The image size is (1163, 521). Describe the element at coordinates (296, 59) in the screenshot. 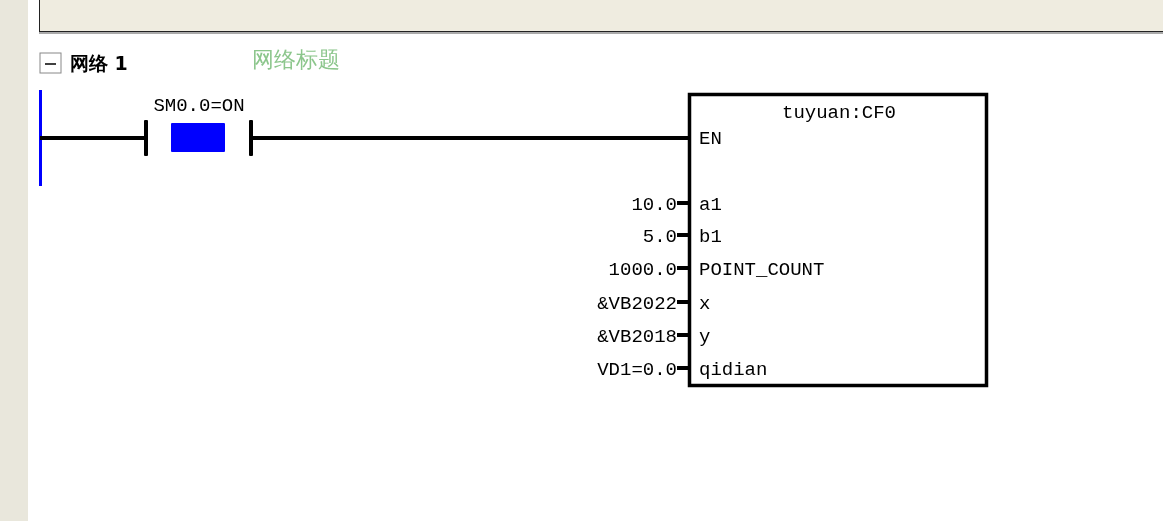

I see `network-title: 网络标题` at that location.